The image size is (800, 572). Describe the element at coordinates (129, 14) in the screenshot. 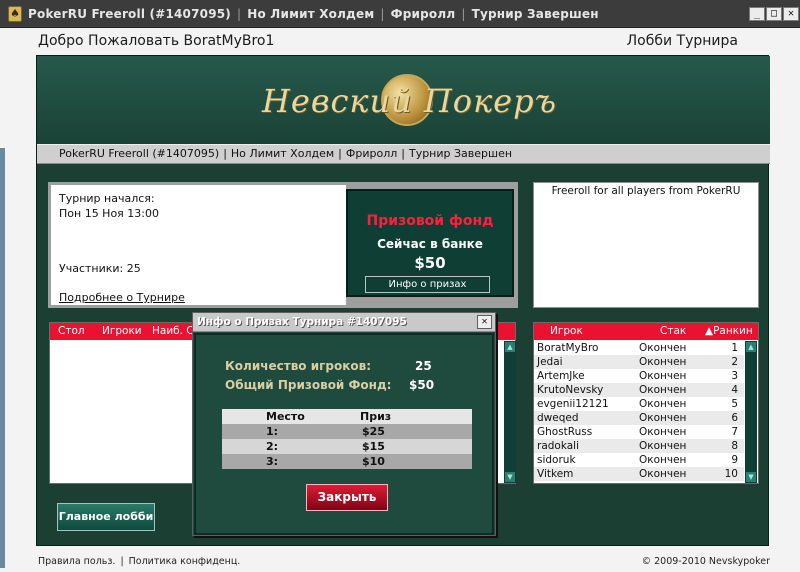

I see `window-title-app: PokerRU Freeroll (#1407095)` at that location.